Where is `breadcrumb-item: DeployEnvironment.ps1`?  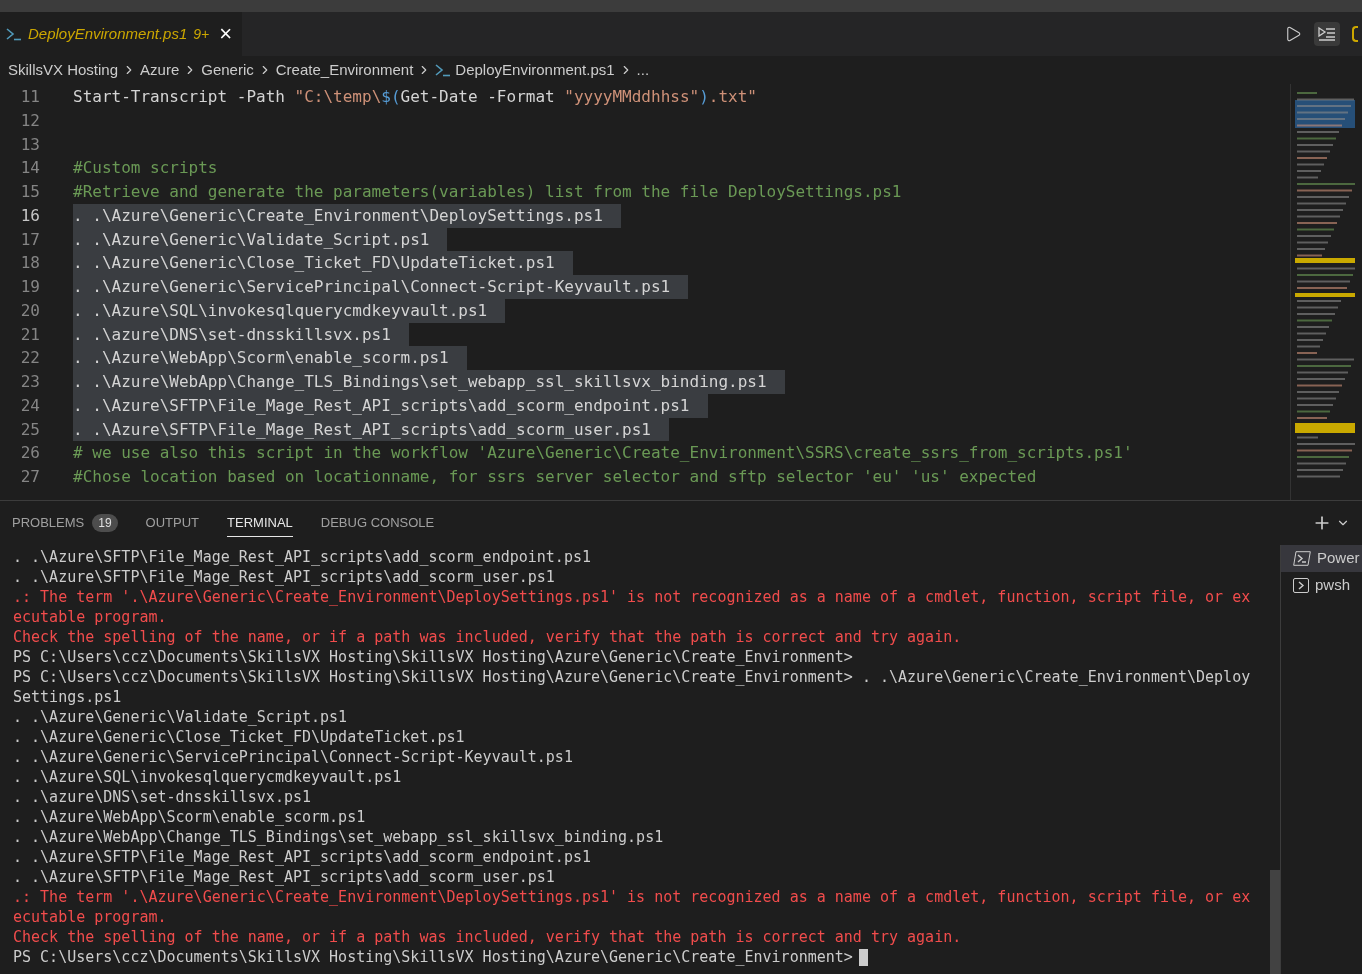 breadcrumb-item: DeployEnvironment.ps1 is located at coordinates (535, 70).